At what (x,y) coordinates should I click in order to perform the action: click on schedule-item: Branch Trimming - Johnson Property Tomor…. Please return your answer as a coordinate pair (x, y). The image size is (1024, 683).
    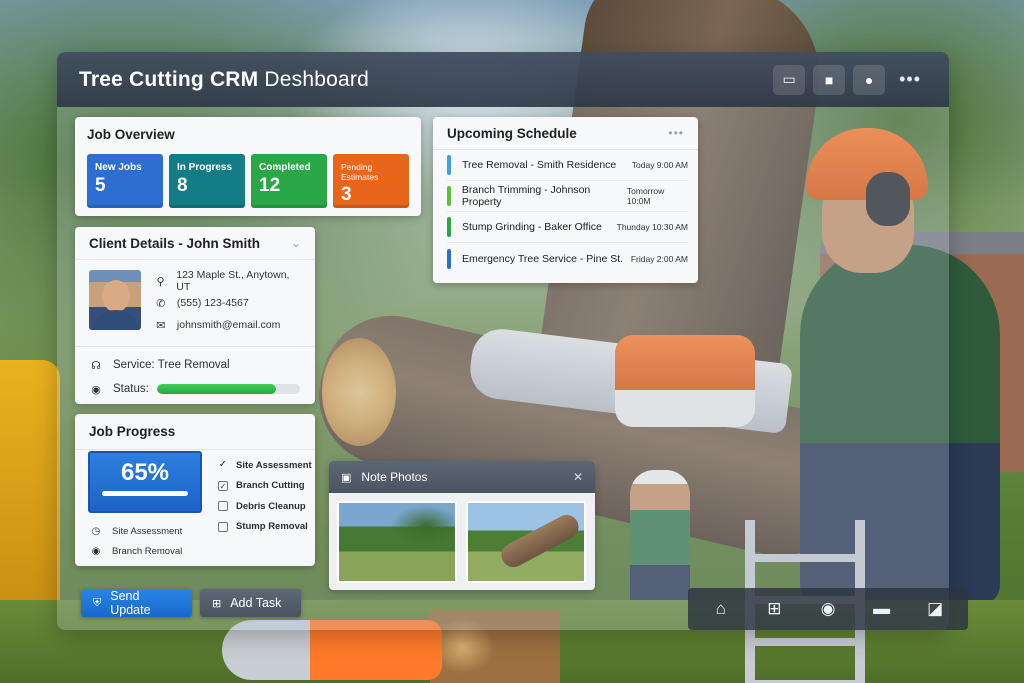
    Looking at the image, I should click on (567, 196).